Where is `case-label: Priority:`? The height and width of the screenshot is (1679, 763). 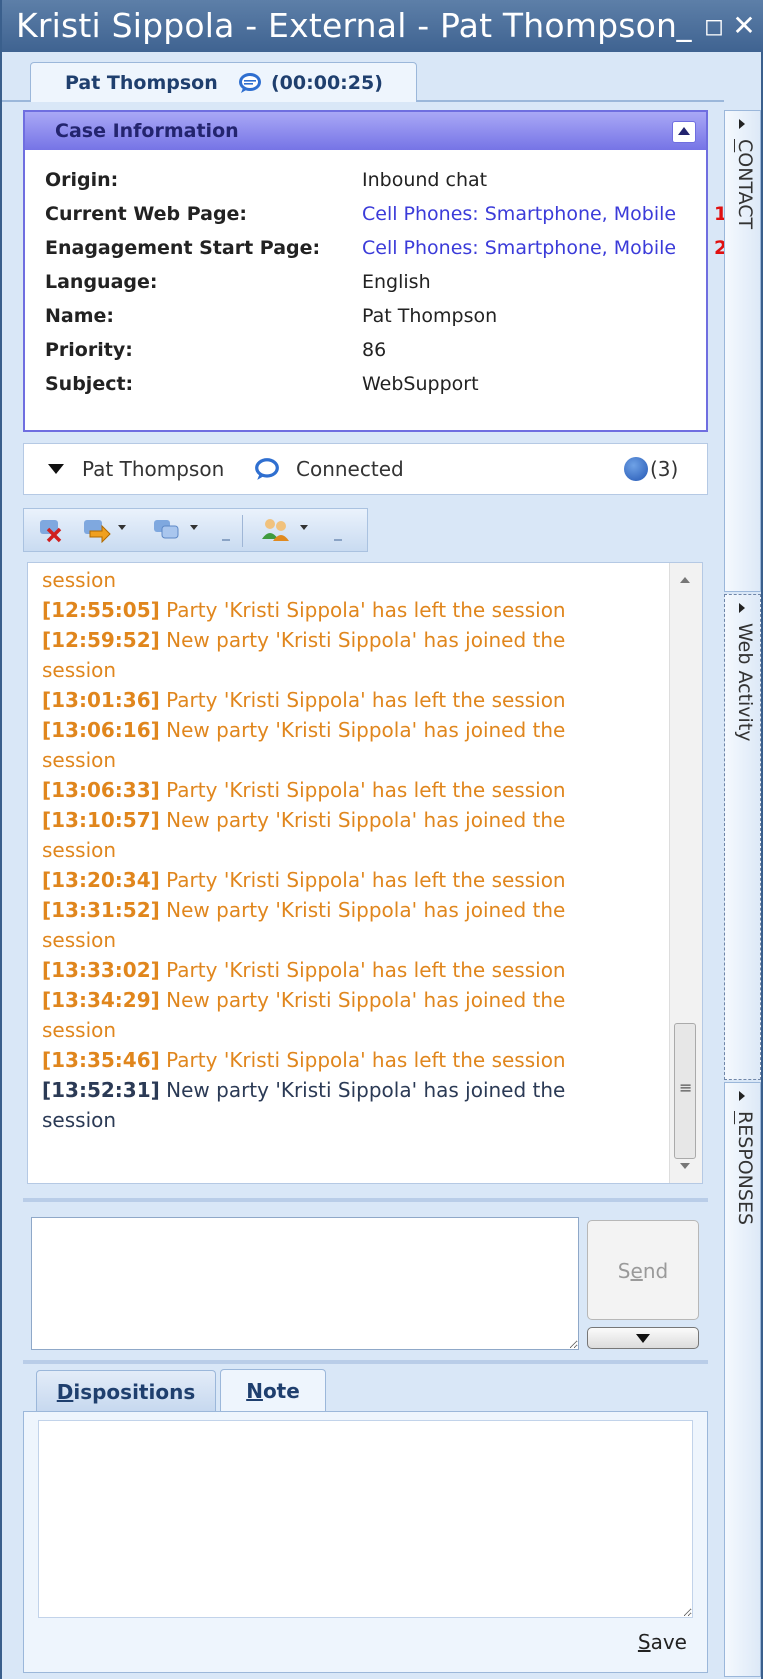
case-label: Priority: is located at coordinates (89, 350).